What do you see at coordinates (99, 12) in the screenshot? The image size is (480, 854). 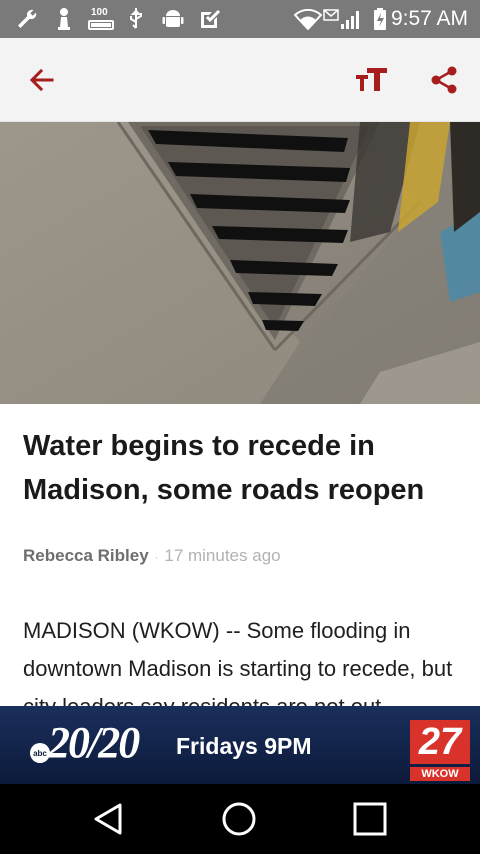 I see `battery-percent-label: 100` at bounding box center [99, 12].